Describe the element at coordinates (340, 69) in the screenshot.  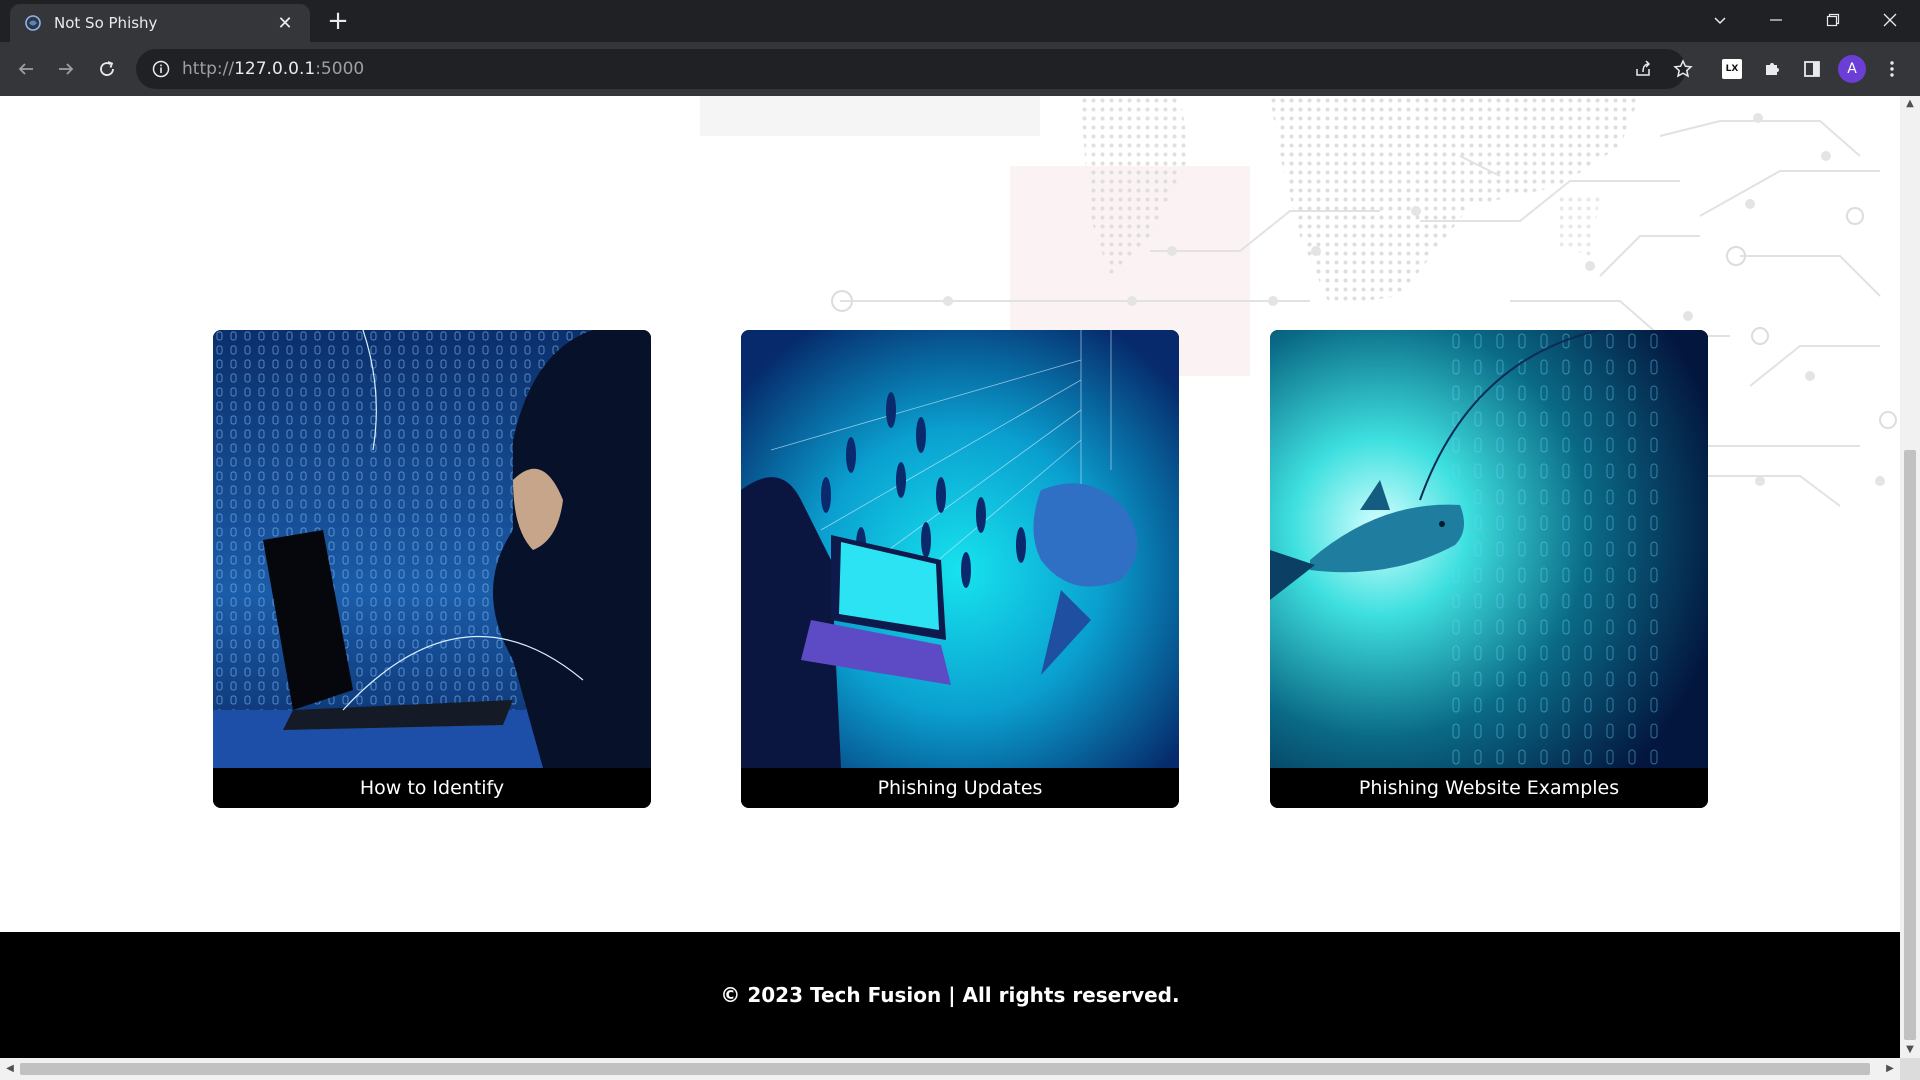
I see `url-port: :5000` at that location.